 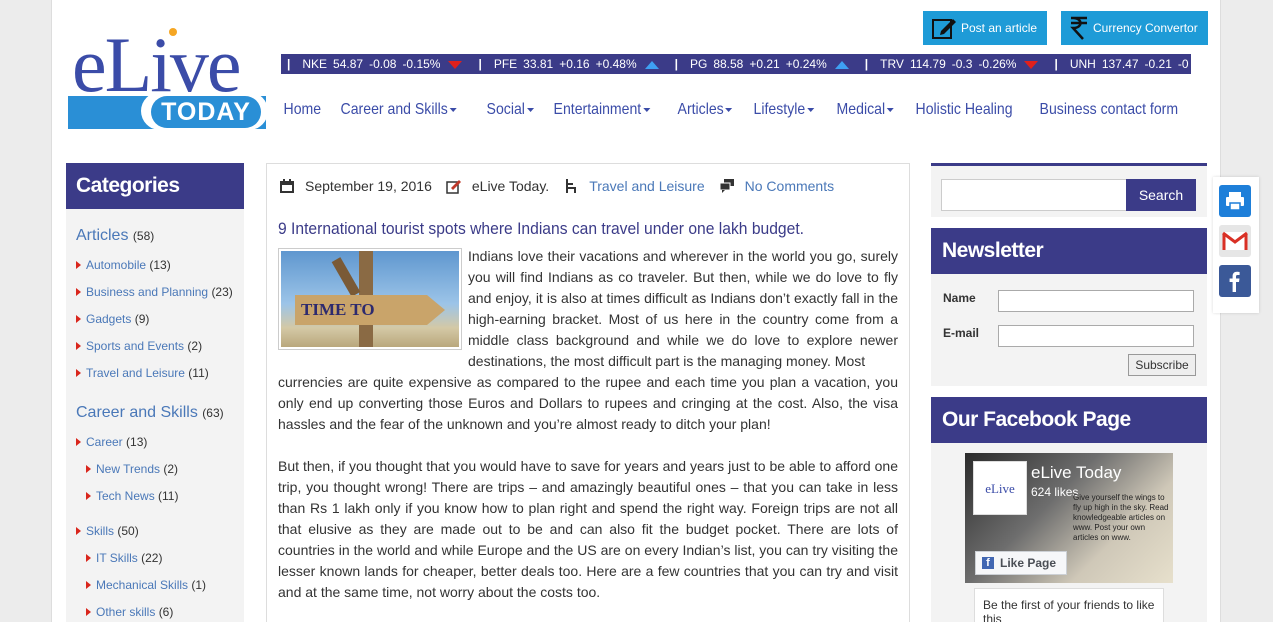 What do you see at coordinates (368, 186) in the screenshot?
I see `post-date: September 19, 2016` at bounding box center [368, 186].